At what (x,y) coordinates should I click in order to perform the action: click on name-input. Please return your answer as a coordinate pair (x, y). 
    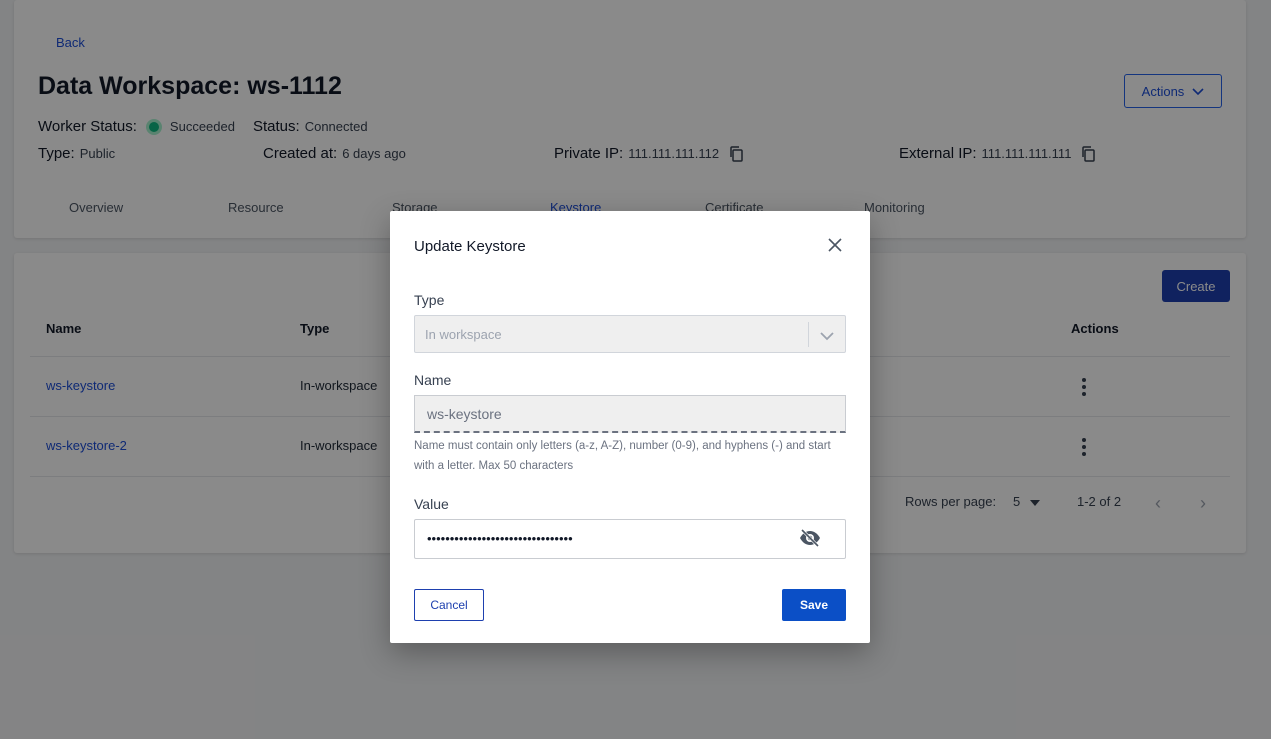
    Looking at the image, I should click on (630, 414).